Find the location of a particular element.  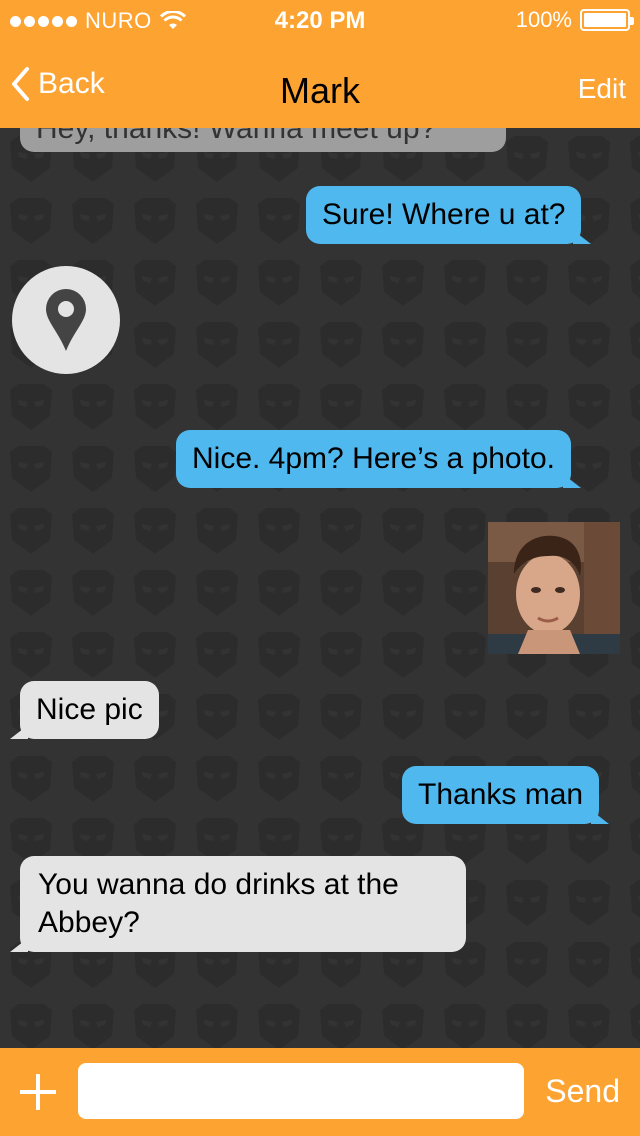

message-text: You wanna do drinks at the Abbey? is located at coordinates (218, 903).